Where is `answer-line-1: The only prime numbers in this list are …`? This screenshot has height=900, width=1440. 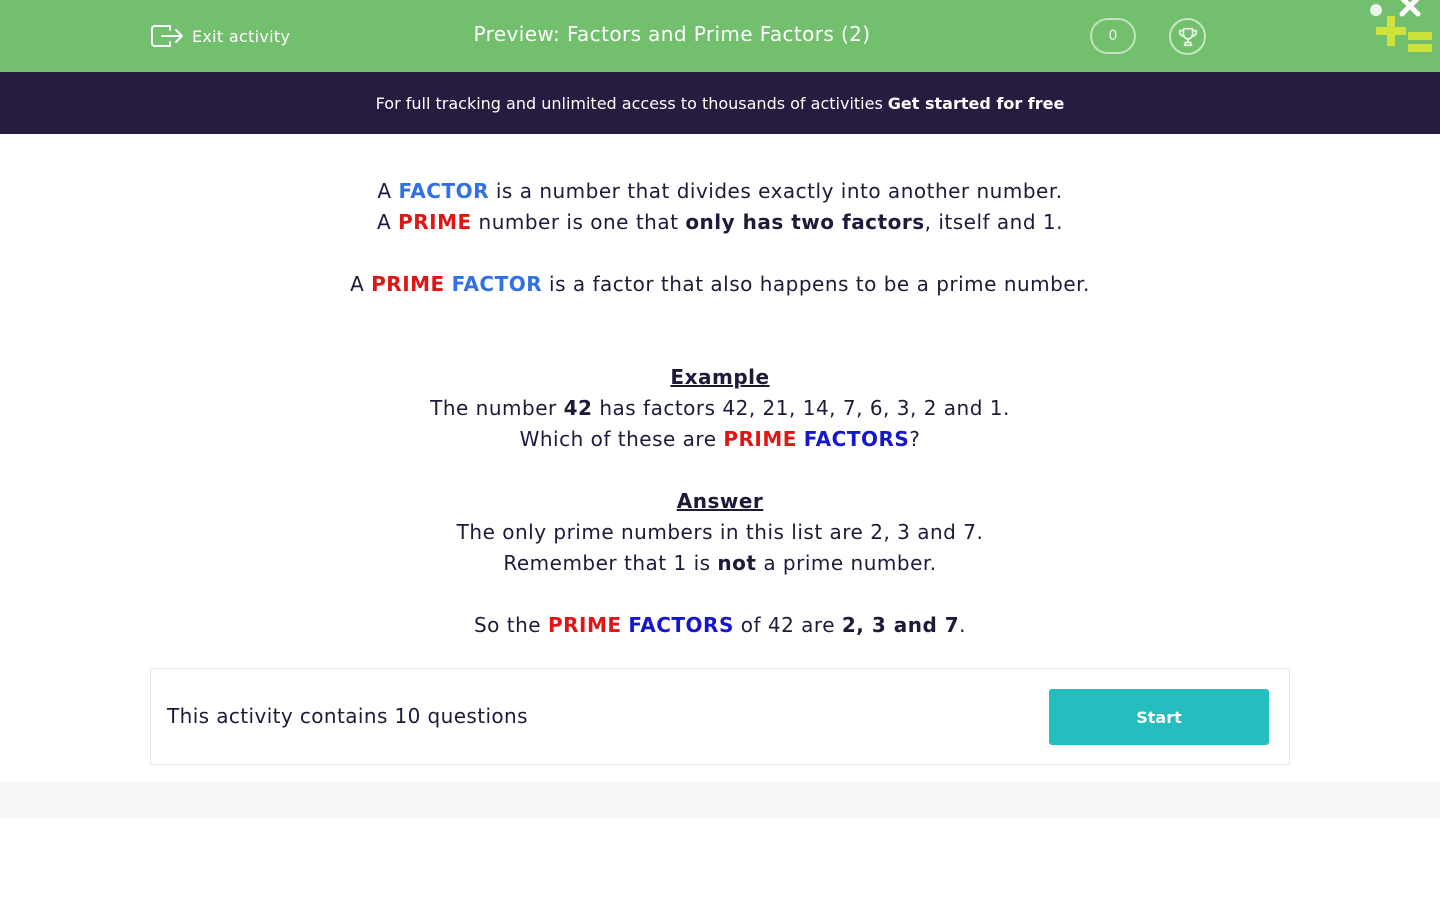
answer-line-1: The only prime numbers in this list are … is located at coordinates (720, 532).